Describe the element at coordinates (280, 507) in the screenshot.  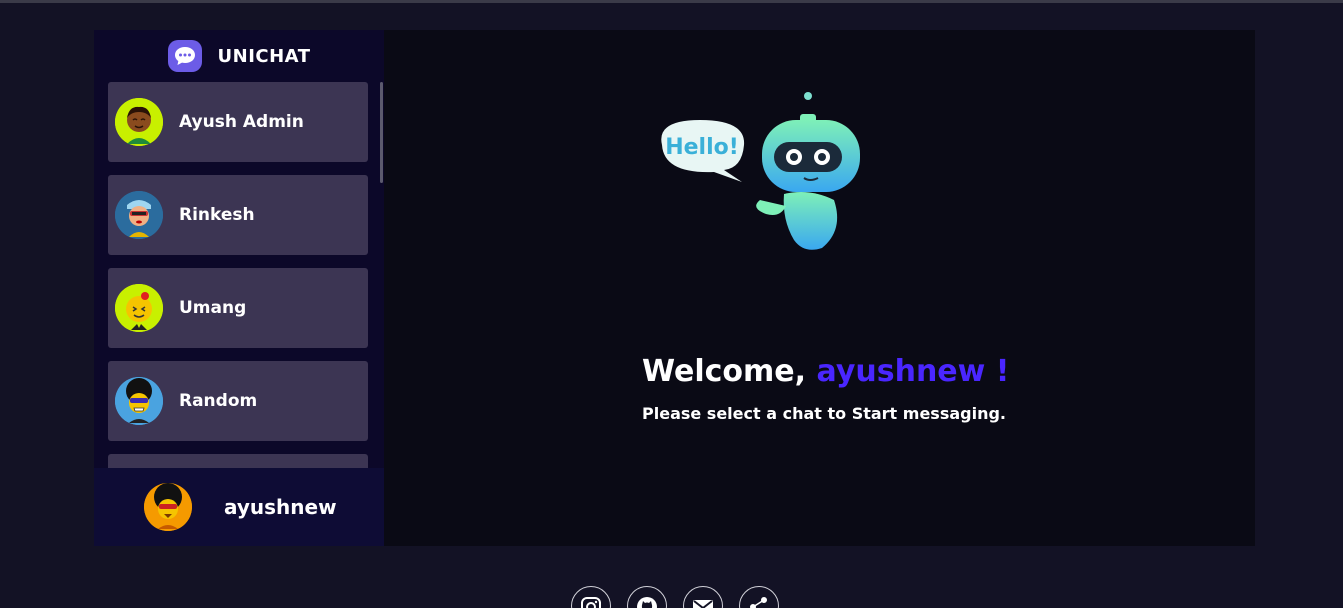
I see `current-user-name: ayushnew` at that location.